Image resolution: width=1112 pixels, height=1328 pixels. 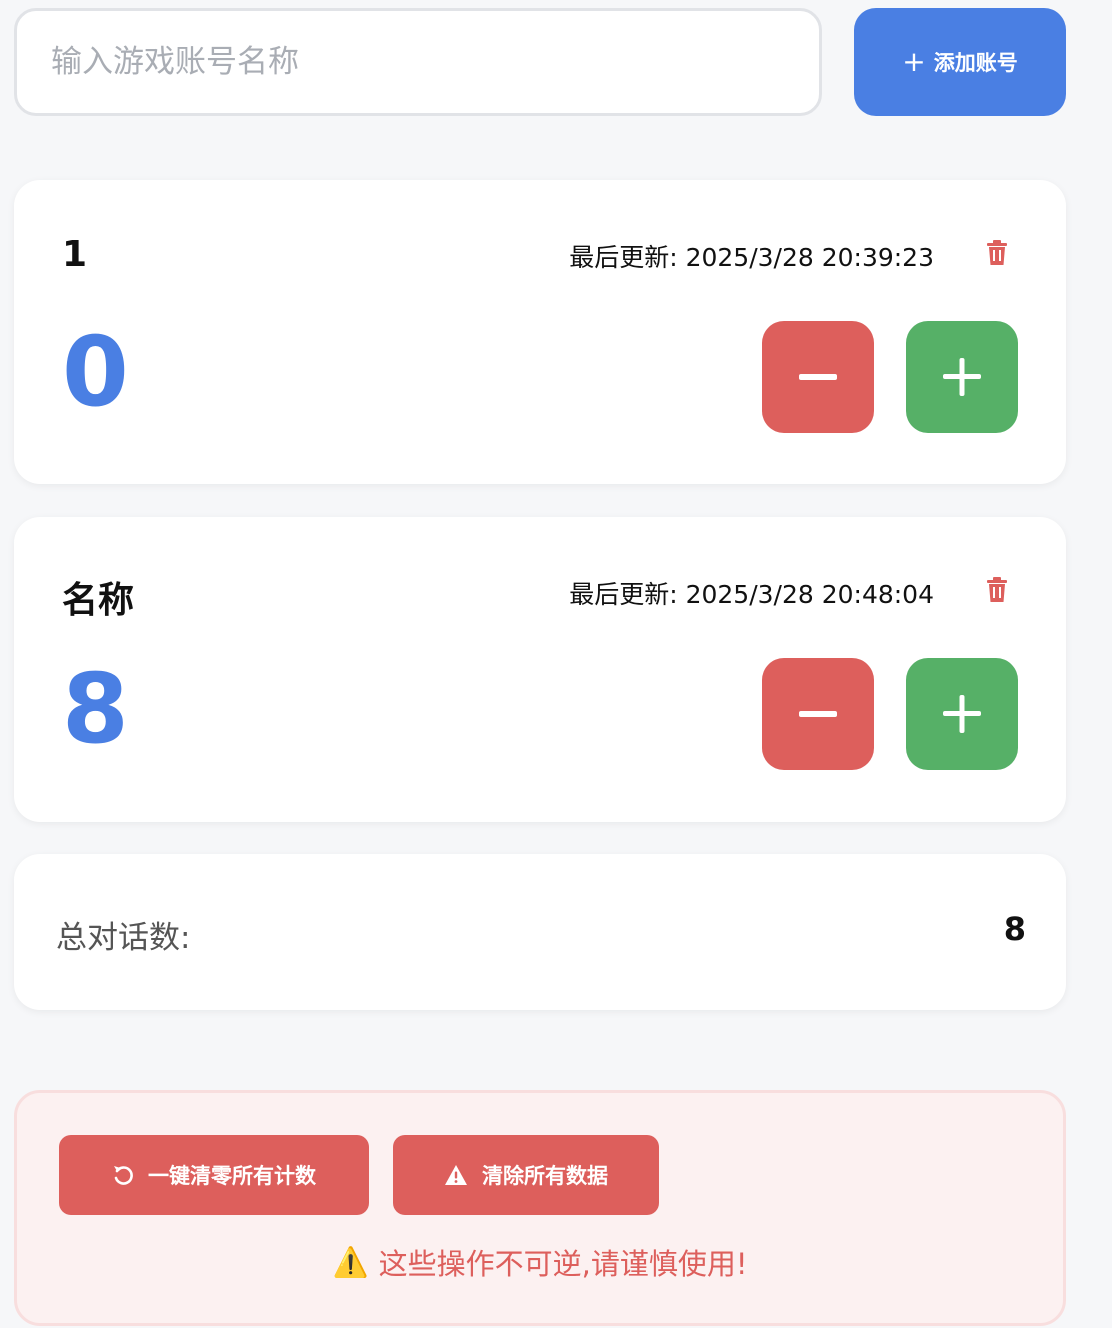 I want to click on last-updated: 最后更新: 2025/3/28 20:39:23, so click(x=751, y=256).